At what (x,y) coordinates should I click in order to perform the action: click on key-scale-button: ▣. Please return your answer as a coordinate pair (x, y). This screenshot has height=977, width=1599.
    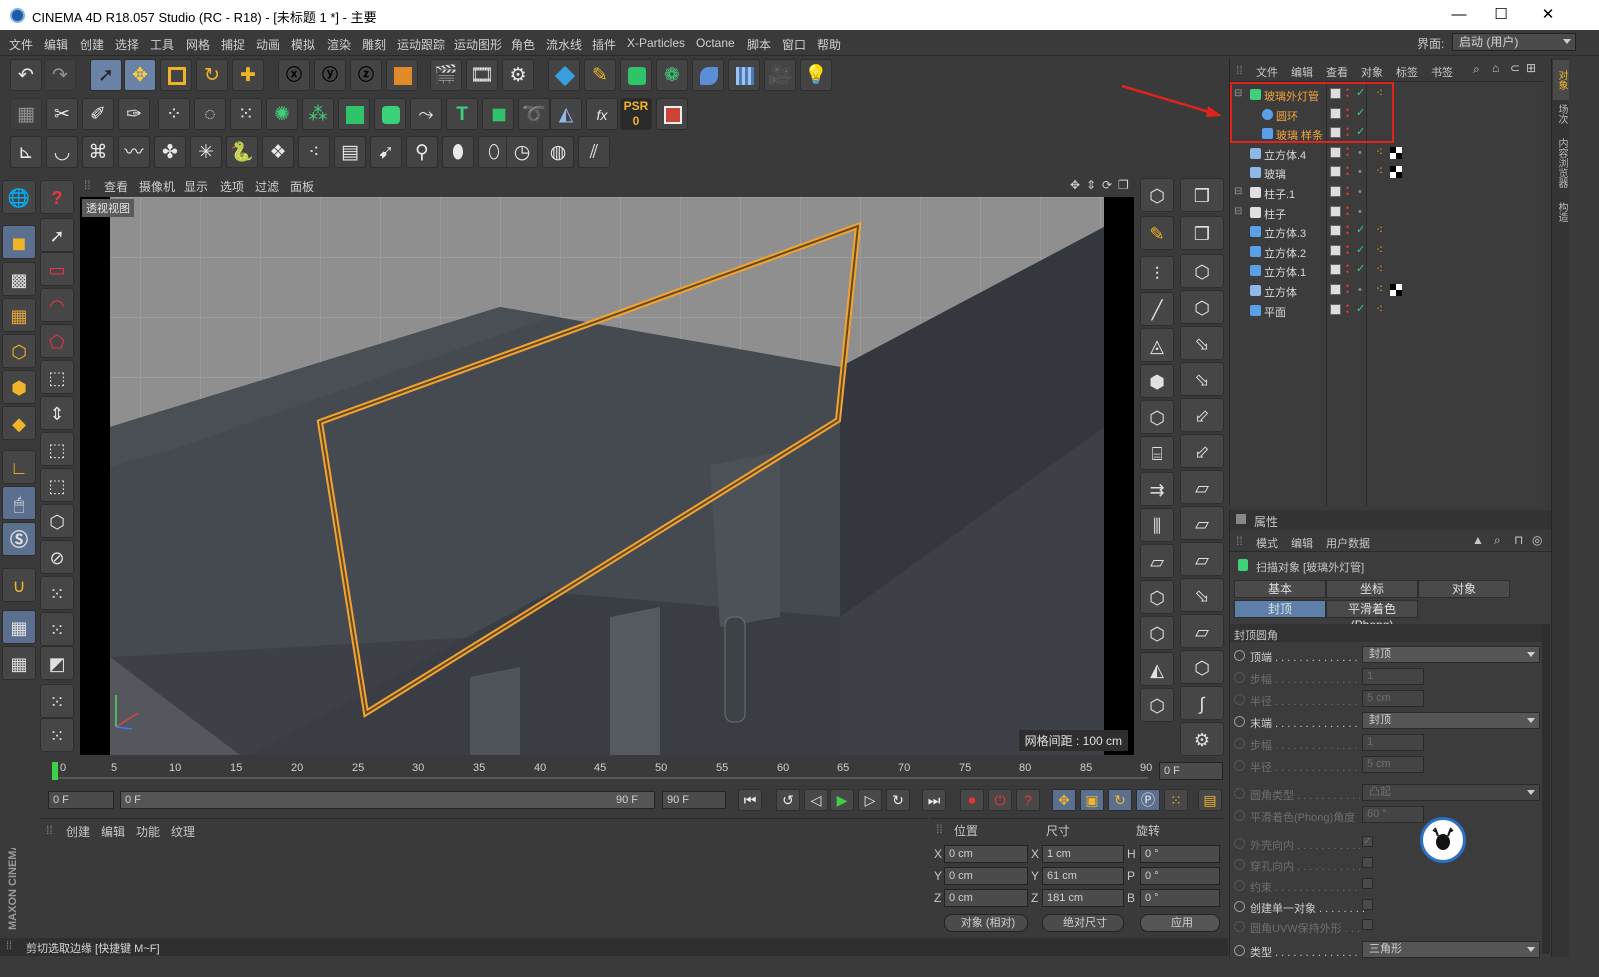
    Looking at the image, I should click on (1092, 800).